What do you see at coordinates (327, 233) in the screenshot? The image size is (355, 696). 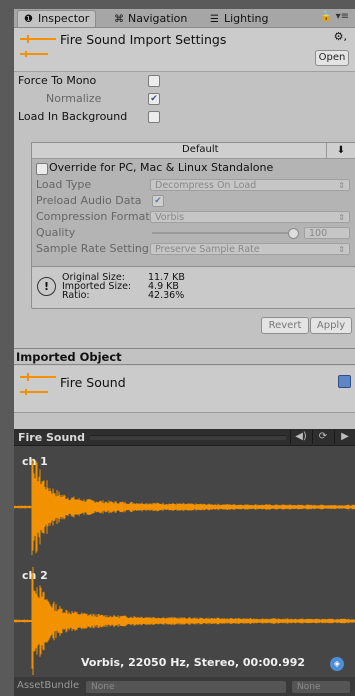 I see `quality-input: 100` at bounding box center [327, 233].